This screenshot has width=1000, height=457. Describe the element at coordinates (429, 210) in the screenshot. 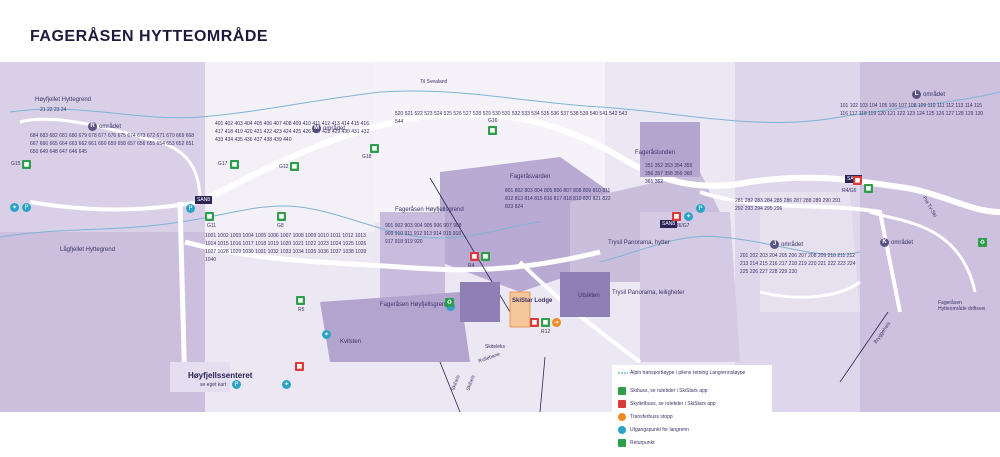

I see `label-hoyfjellsgrend: Fageråsen Høyfjellsgrend` at that location.